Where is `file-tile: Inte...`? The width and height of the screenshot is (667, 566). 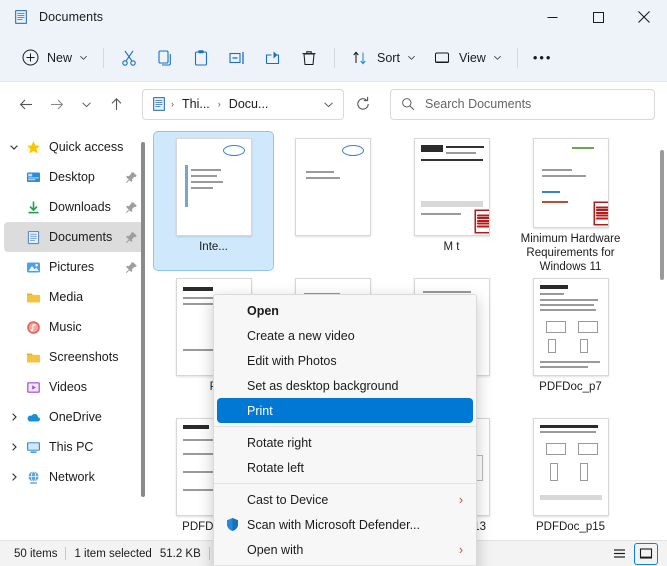
file-tile: Inte... is located at coordinates (213, 201).